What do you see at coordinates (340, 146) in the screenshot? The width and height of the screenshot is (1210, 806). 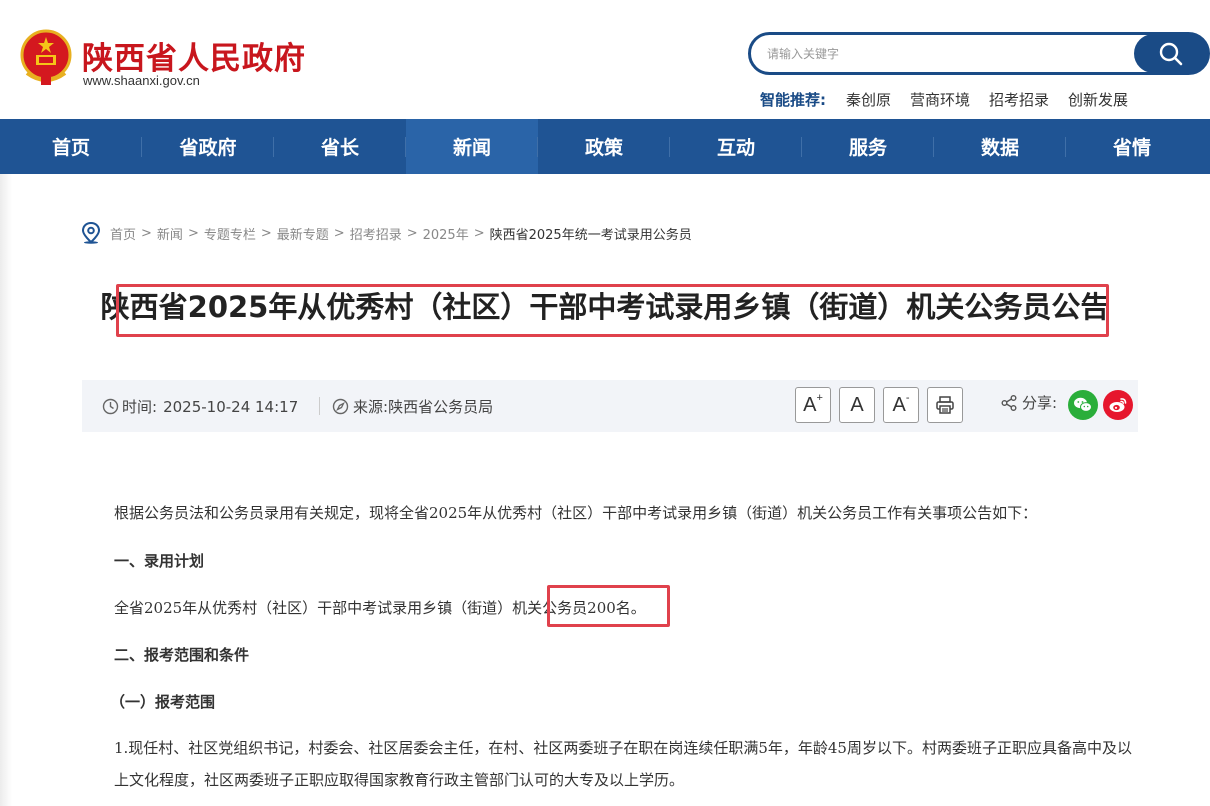 I see `nav-governor: 省长` at bounding box center [340, 146].